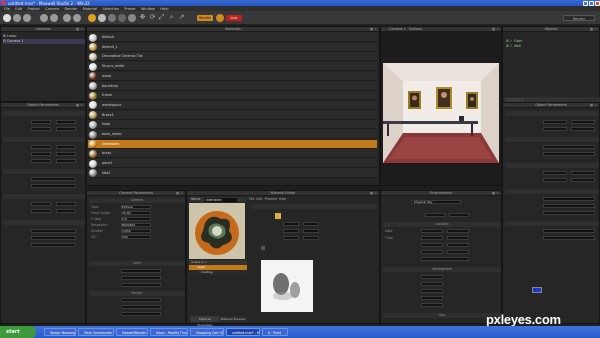 The width and height of the screenshot is (600, 338). I want to click on render-viewport, so click(441, 109).